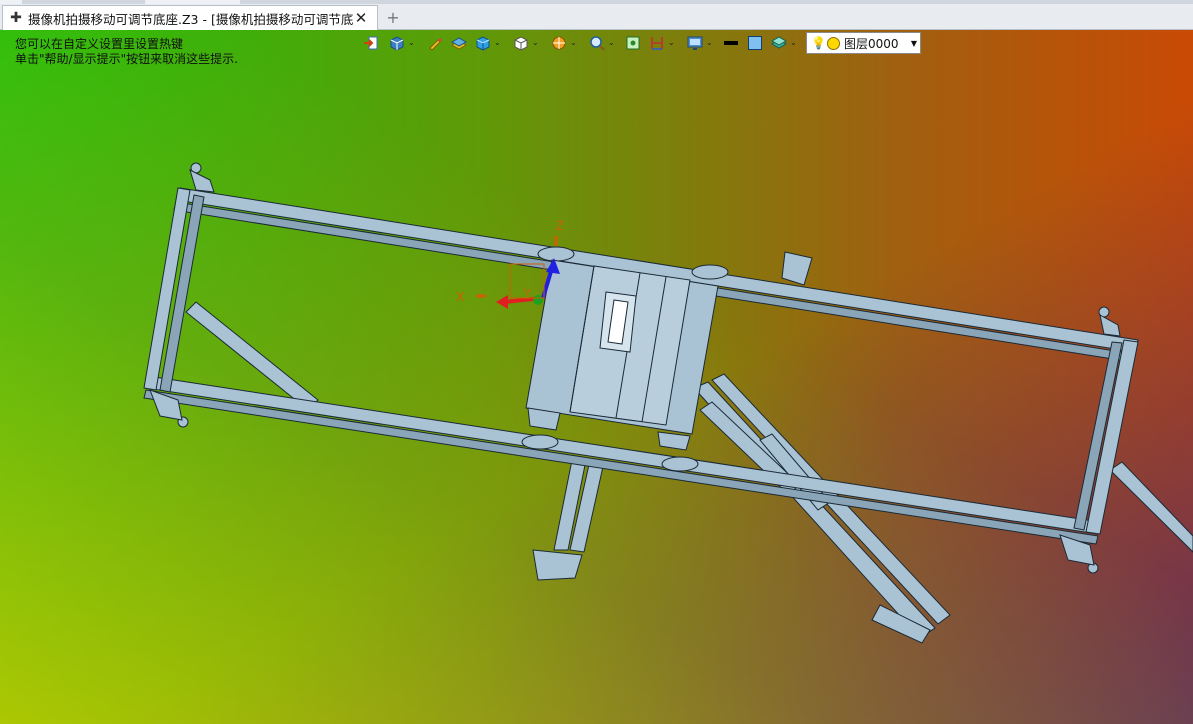  Describe the element at coordinates (460, 296) in the screenshot. I see `x-axis-label: X` at that location.